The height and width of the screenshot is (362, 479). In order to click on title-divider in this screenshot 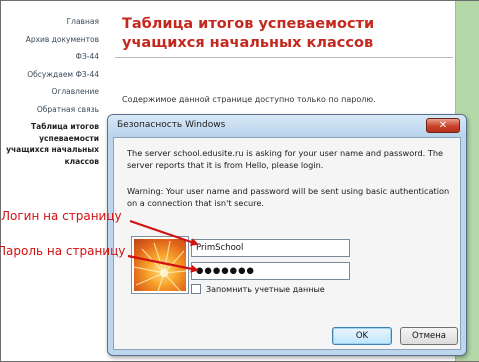, I will do `click(284, 57)`.